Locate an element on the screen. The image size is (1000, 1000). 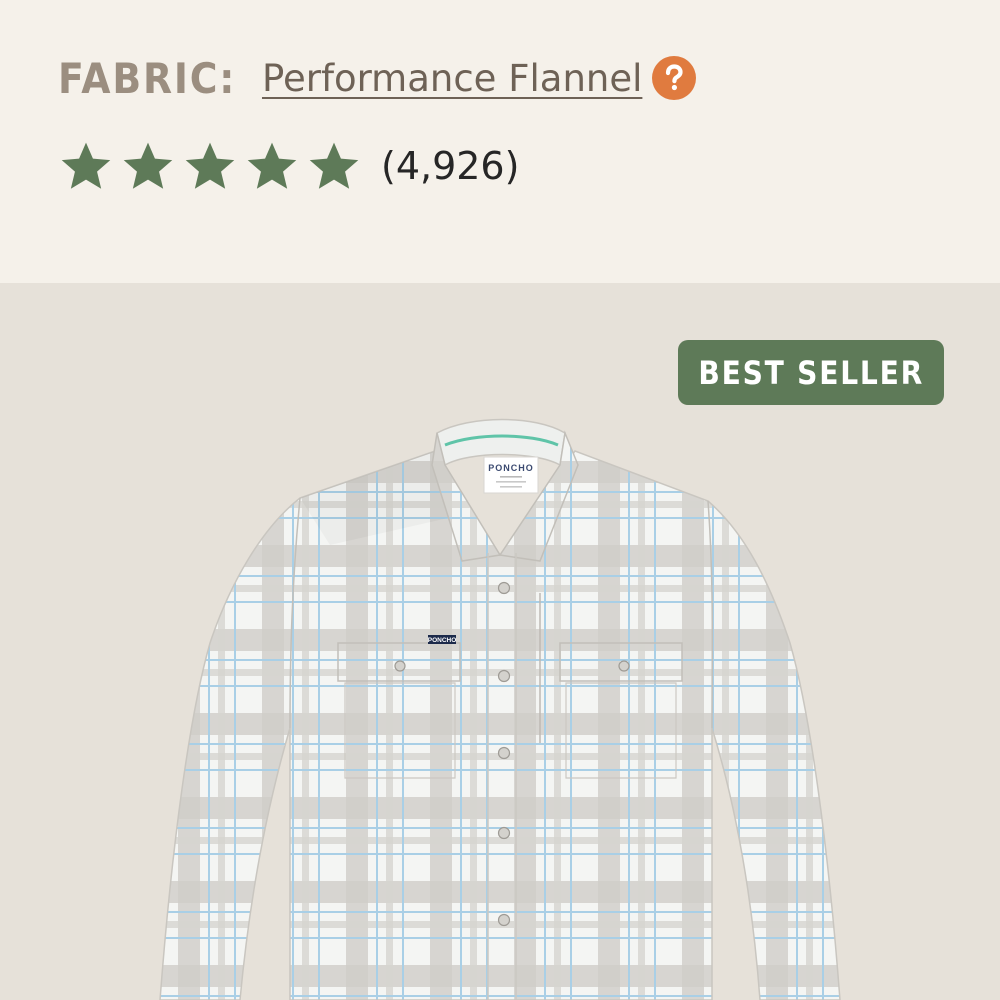
best-seller-badge: BEST SELLER is located at coordinates (811, 372).